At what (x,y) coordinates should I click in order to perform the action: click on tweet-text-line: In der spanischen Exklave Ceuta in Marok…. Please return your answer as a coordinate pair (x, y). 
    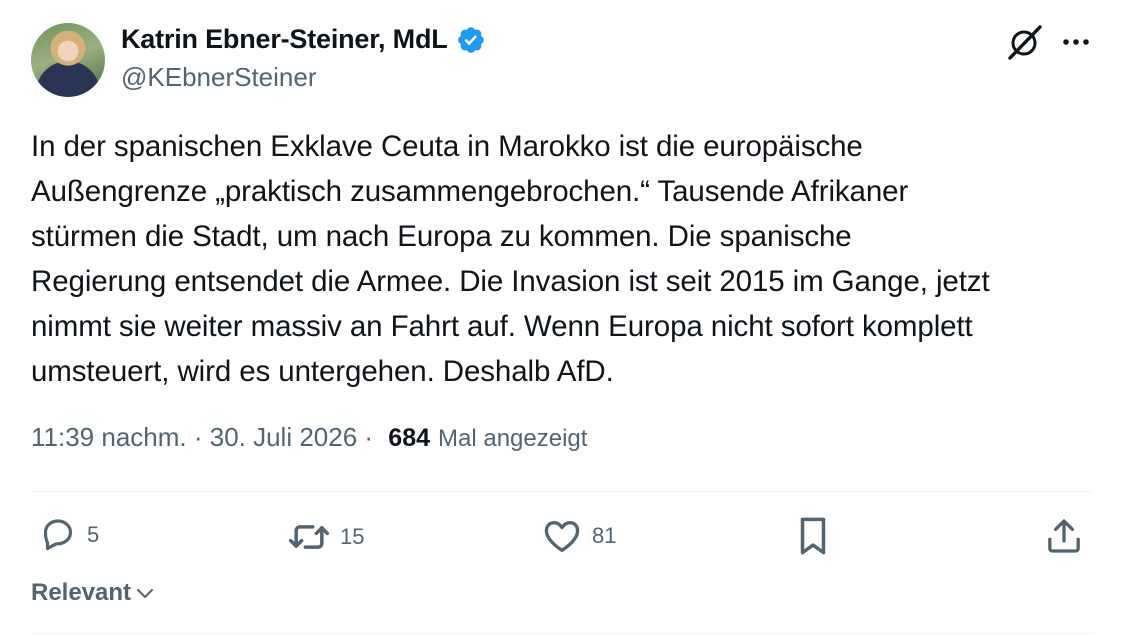
    Looking at the image, I should click on (447, 146).